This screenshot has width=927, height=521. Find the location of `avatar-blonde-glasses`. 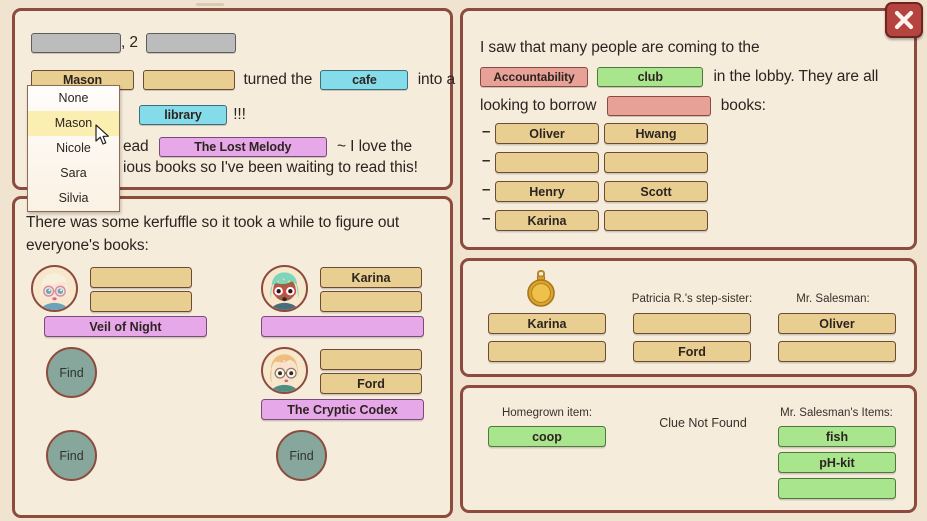

avatar-blonde-glasses is located at coordinates (54, 288).